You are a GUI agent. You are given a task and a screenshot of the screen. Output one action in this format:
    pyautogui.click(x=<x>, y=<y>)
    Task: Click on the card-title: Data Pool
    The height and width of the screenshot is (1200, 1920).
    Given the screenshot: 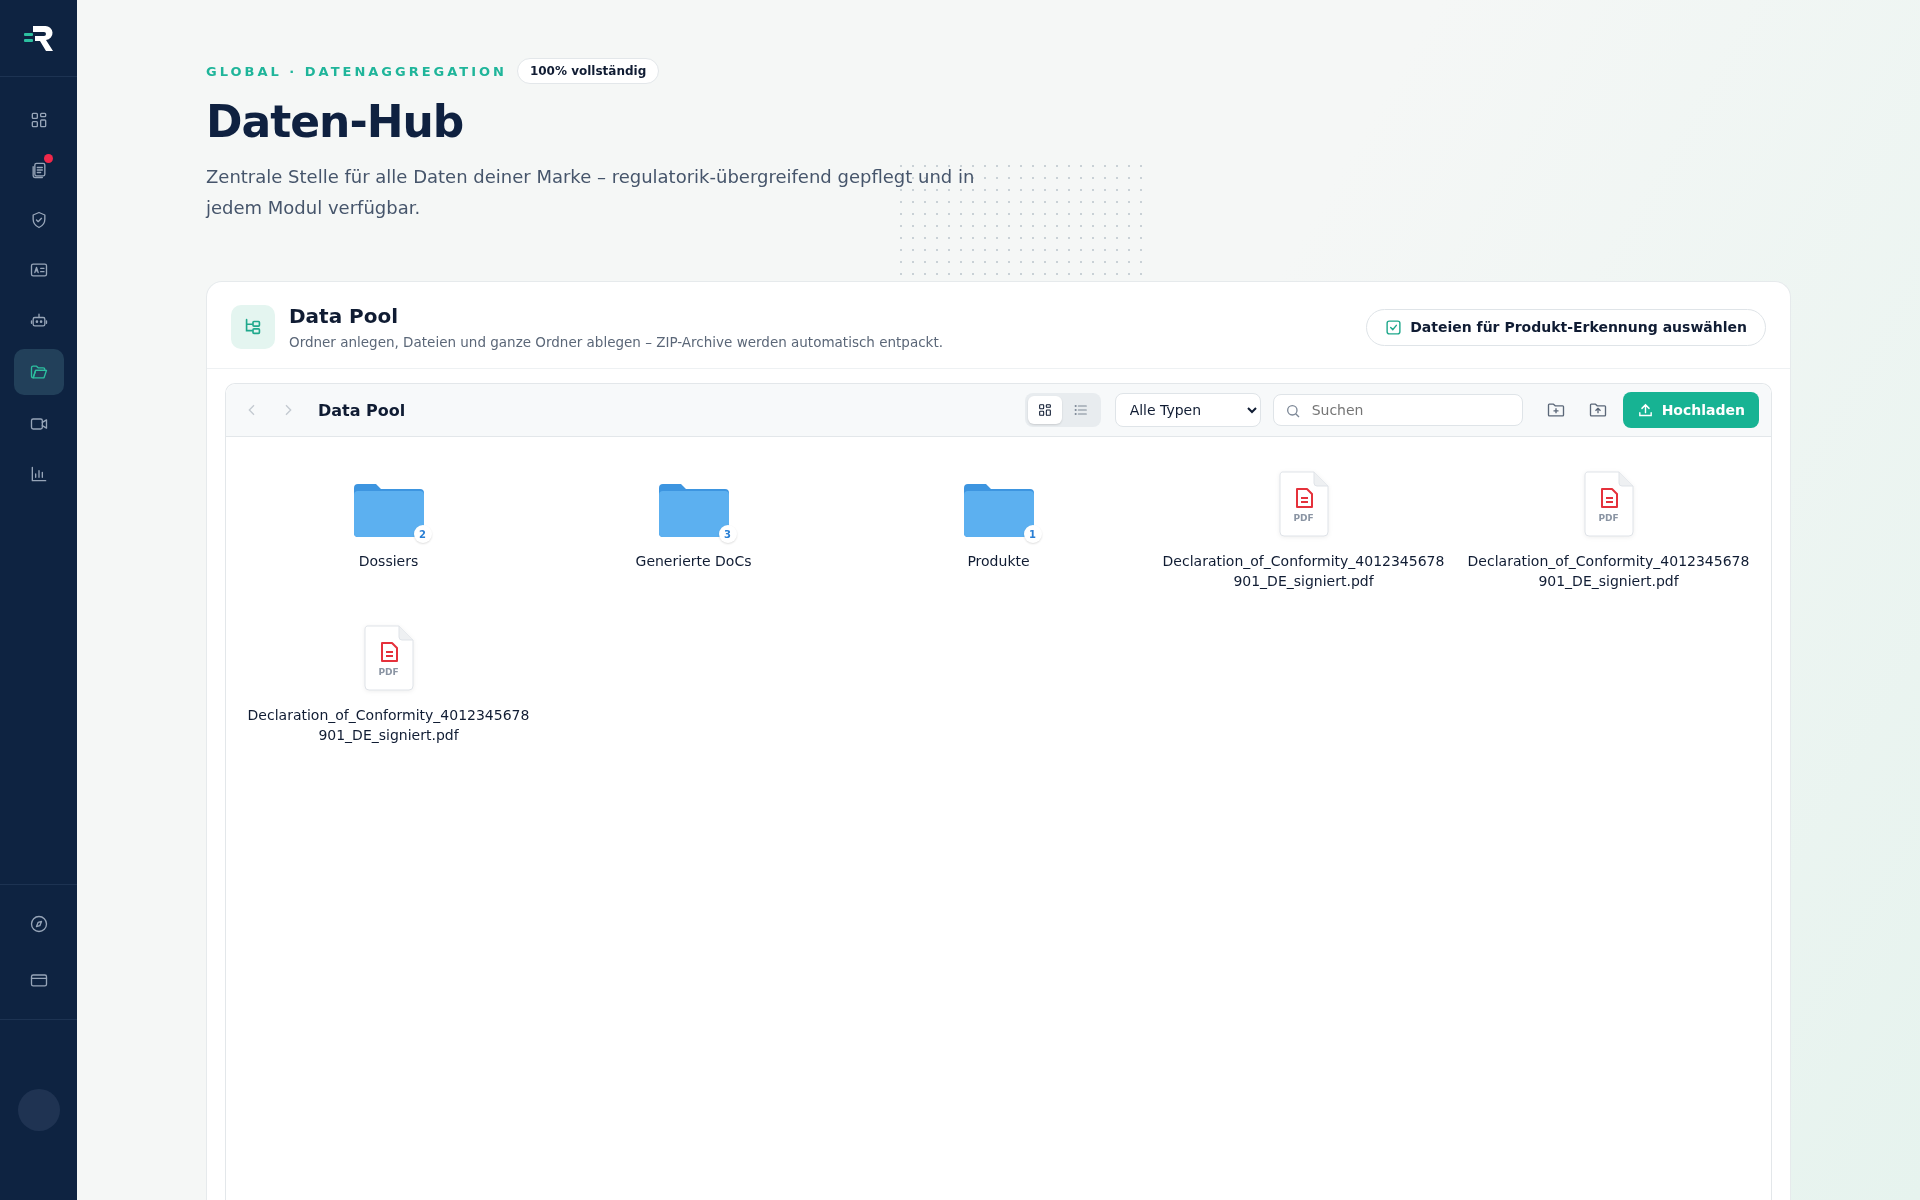 What is the action you would take?
    pyautogui.click(x=344, y=316)
    